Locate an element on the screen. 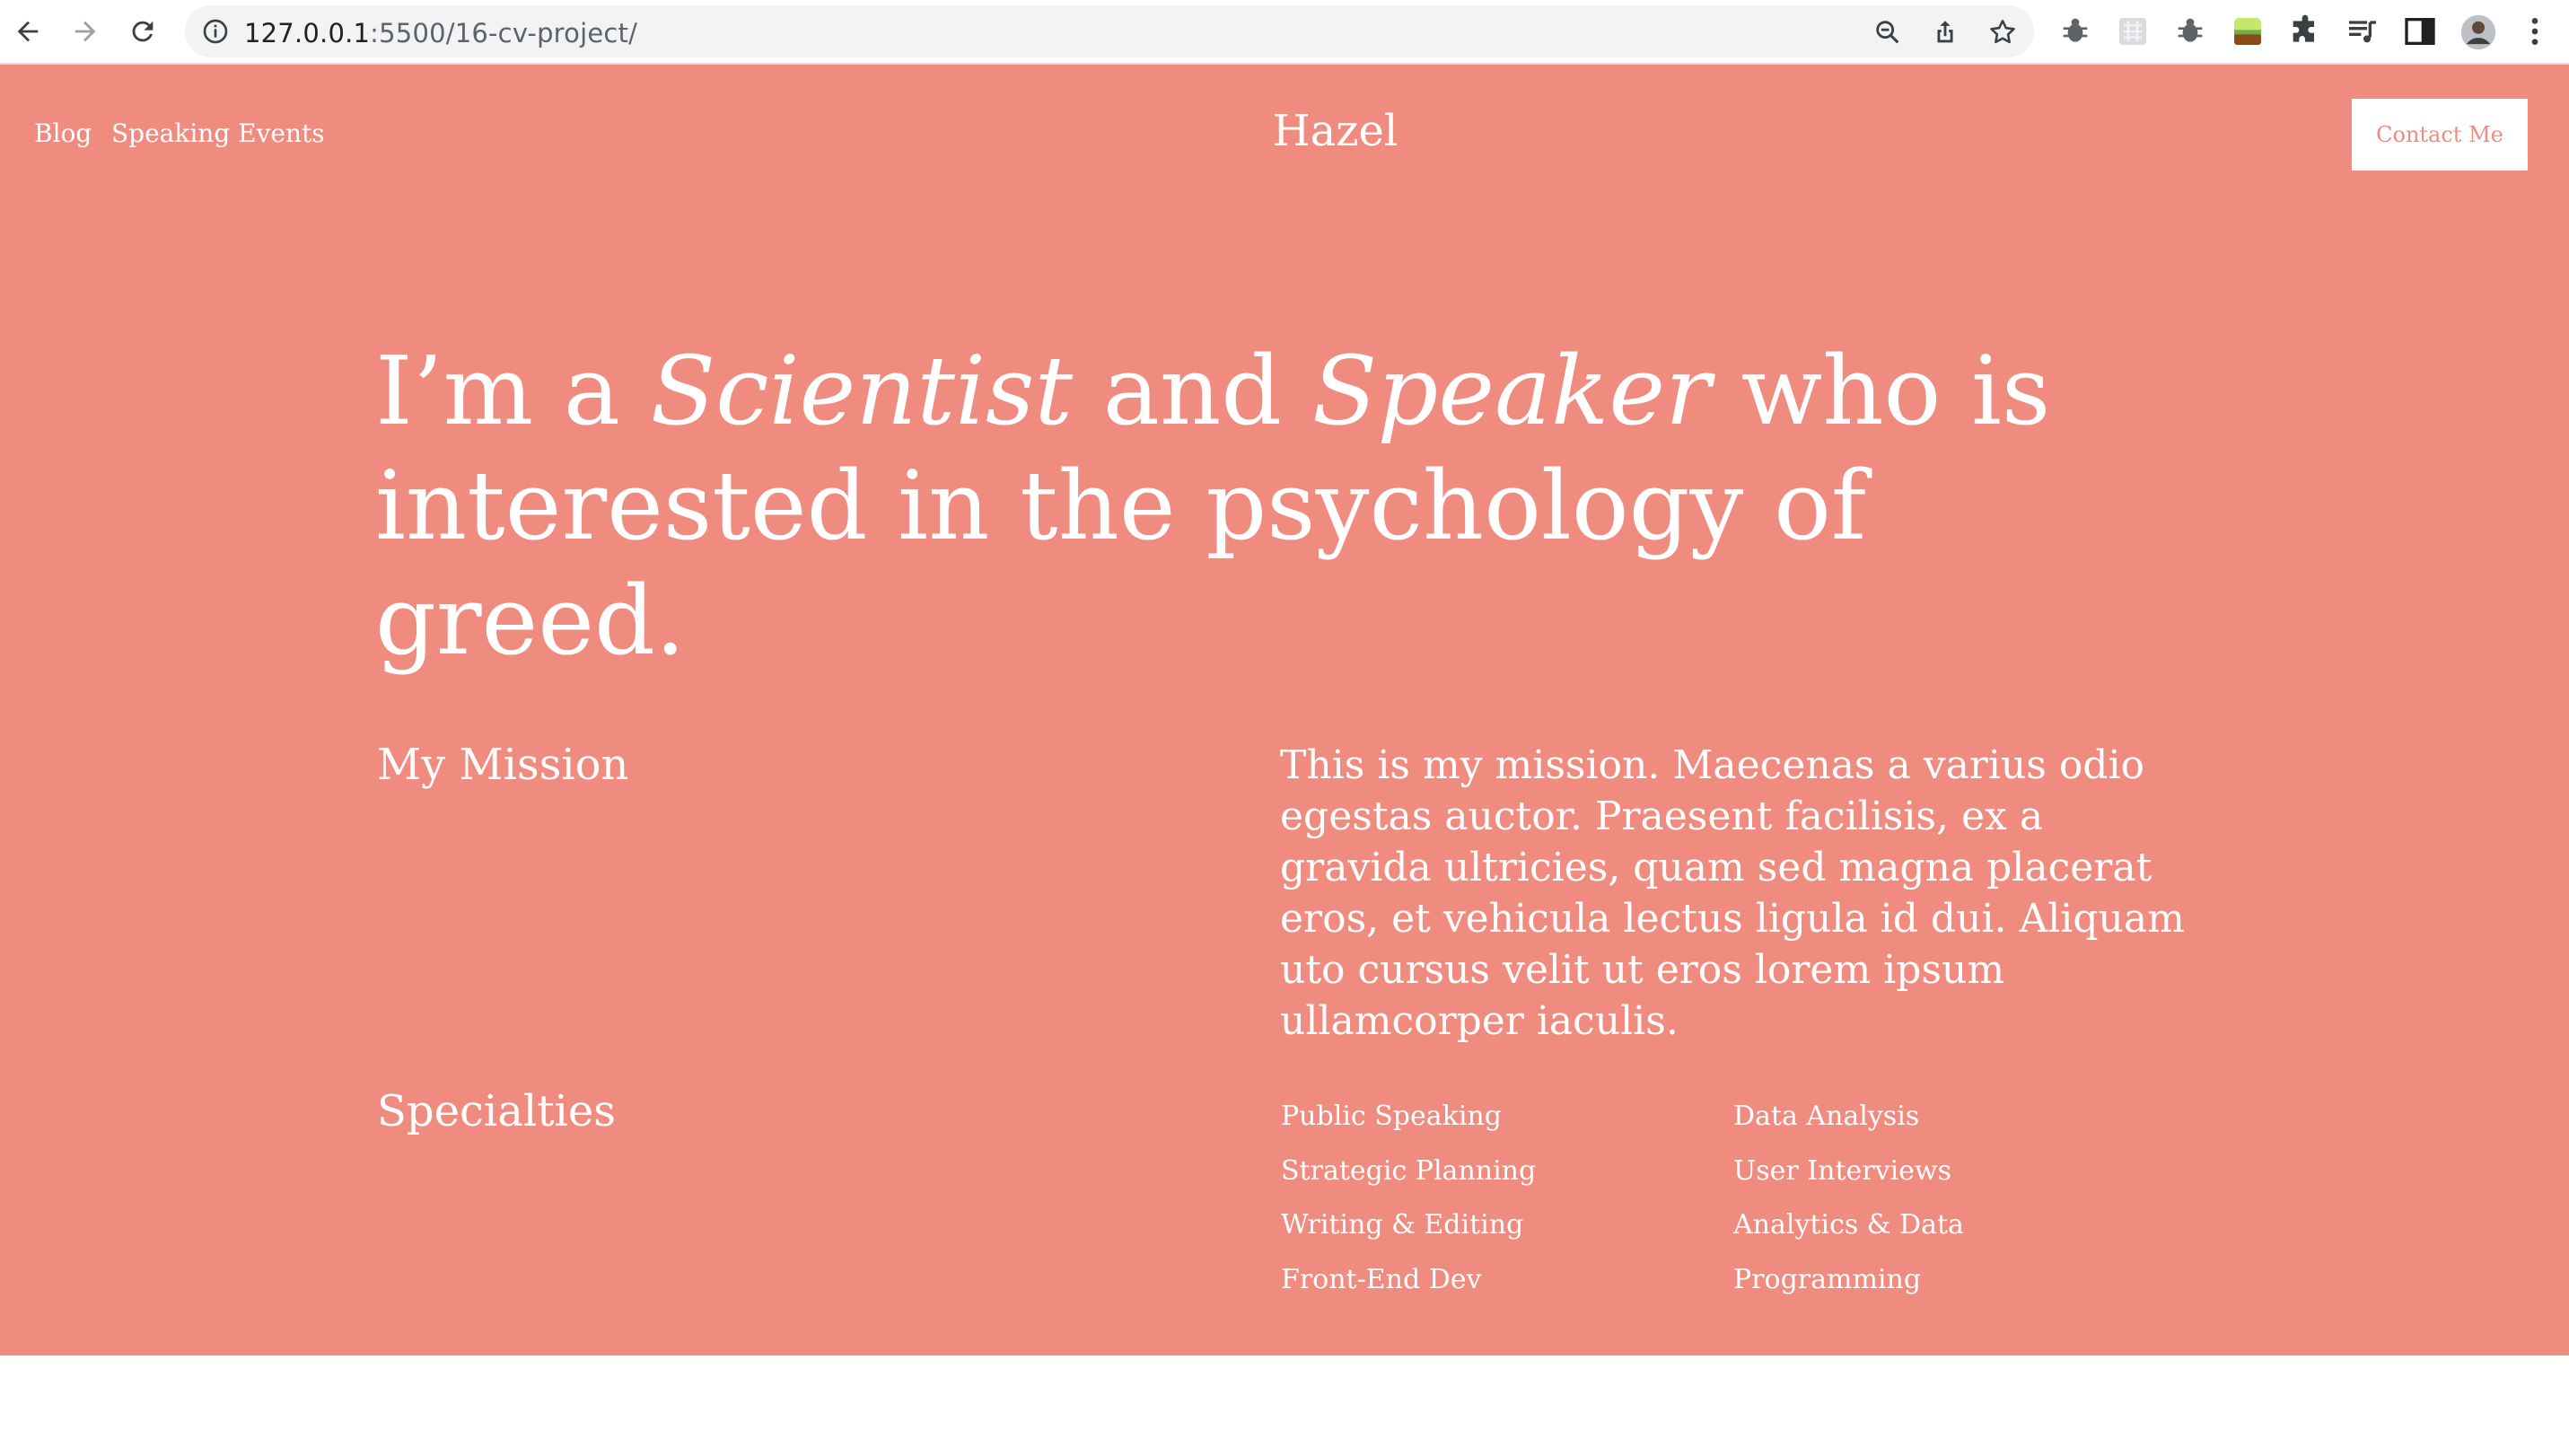  zoom-icon is located at coordinates (1887, 32).